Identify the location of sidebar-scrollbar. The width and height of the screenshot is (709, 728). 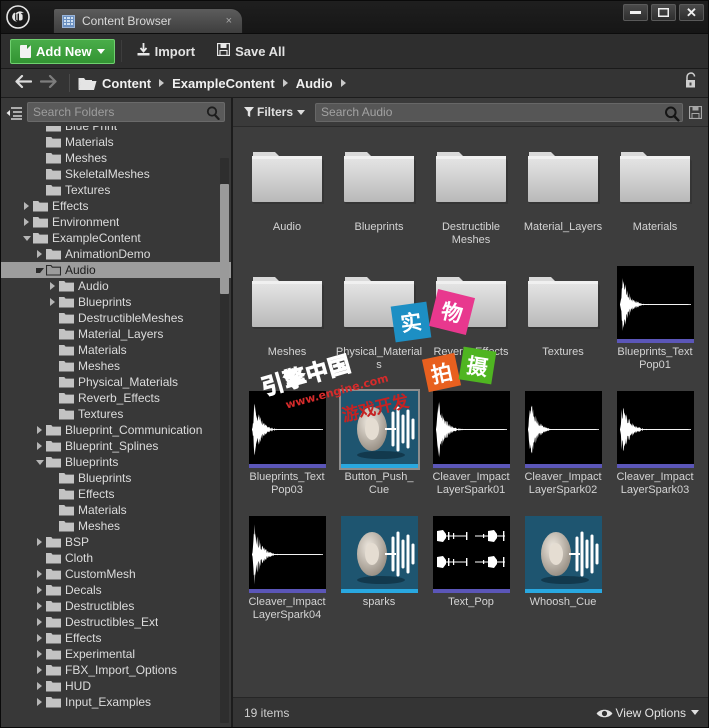
(224, 440).